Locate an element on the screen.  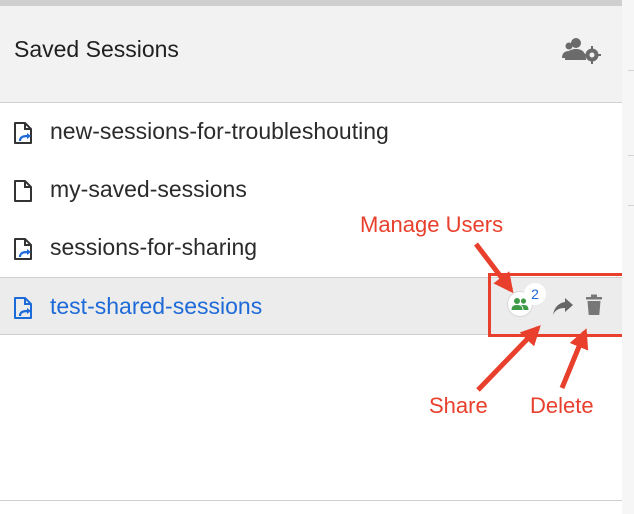
users-gear-icon is located at coordinates (582, 50).